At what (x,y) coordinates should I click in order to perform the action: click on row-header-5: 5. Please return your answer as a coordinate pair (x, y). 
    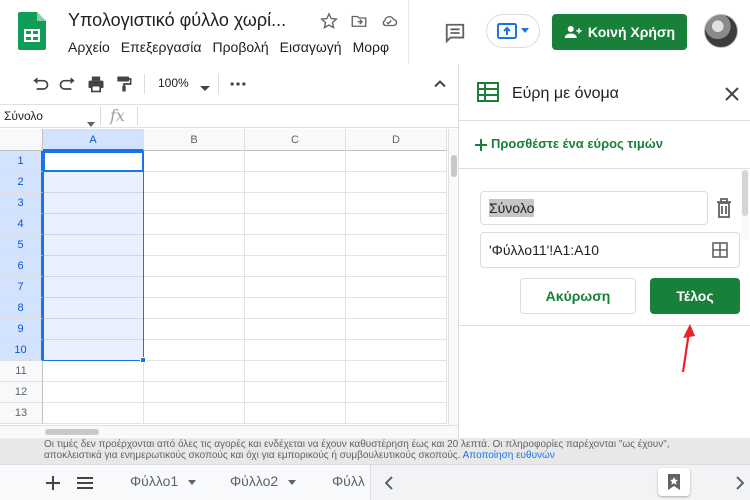
    Looking at the image, I should click on (21, 245).